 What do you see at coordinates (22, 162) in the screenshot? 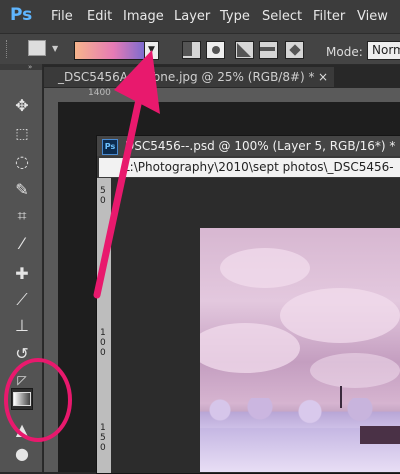
I see `lasso-tool-icon: ◌` at bounding box center [22, 162].